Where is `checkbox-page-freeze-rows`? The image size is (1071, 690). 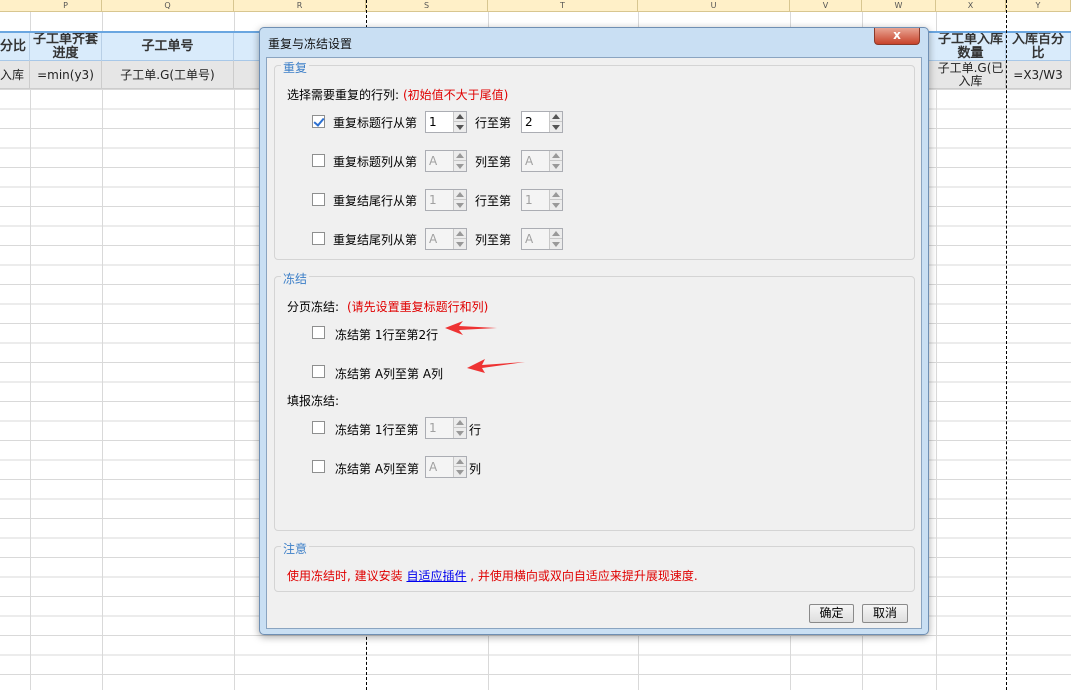 checkbox-page-freeze-rows is located at coordinates (318, 332).